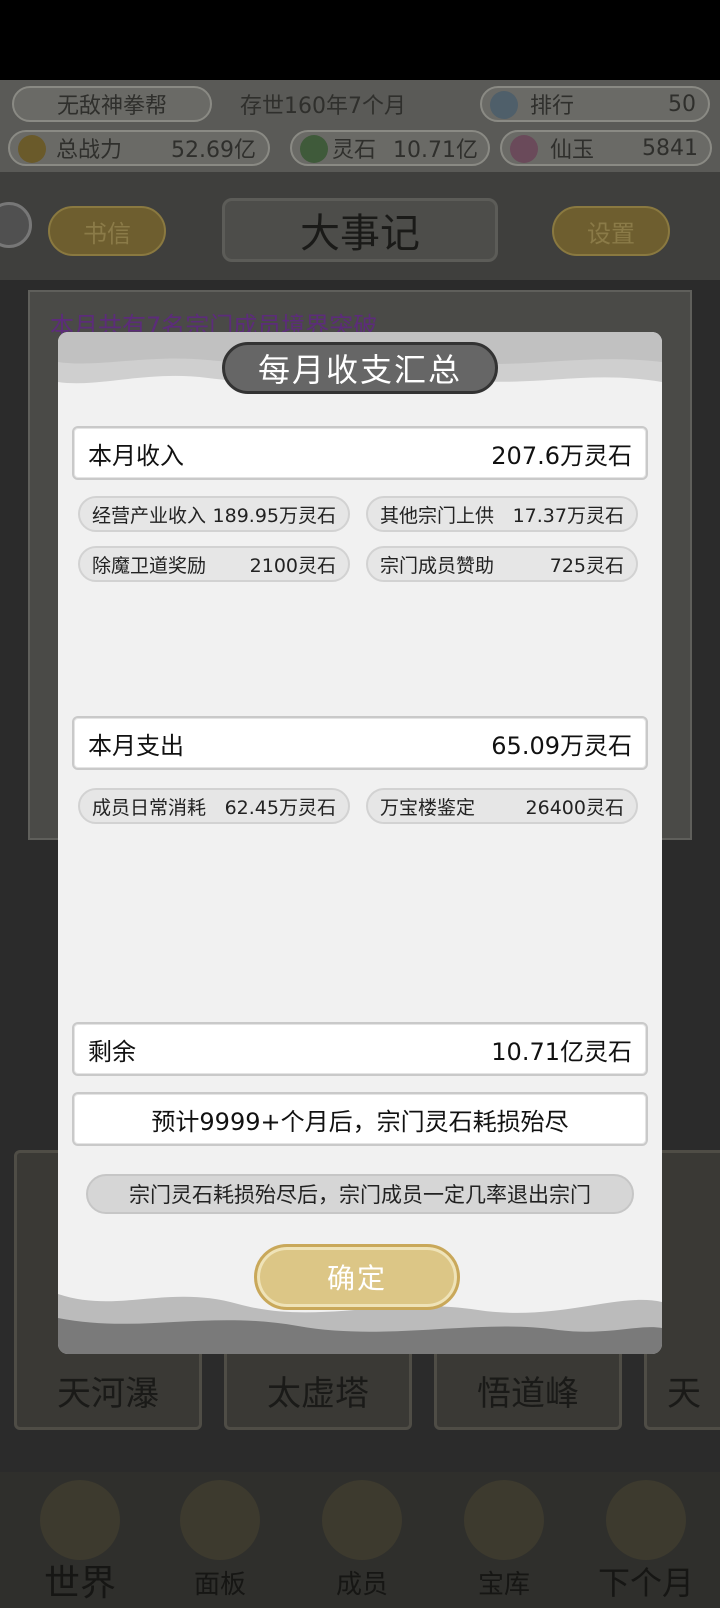 Image resolution: width=720 pixels, height=1608 pixels. What do you see at coordinates (360, 368) in the screenshot?
I see `dialog-title: 每月收支汇总` at bounding box center [360, 368].